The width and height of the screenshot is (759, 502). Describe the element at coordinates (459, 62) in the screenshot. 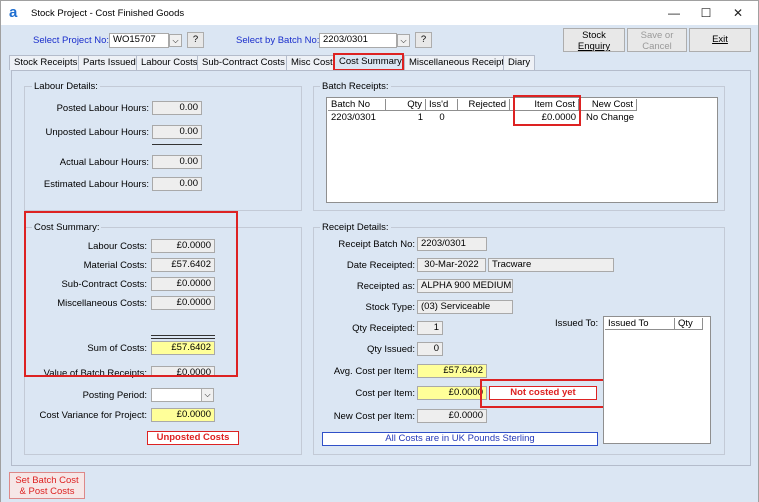

I see `tab-miscellaneous-receipts: Miscellaneous Receipts` at that location.